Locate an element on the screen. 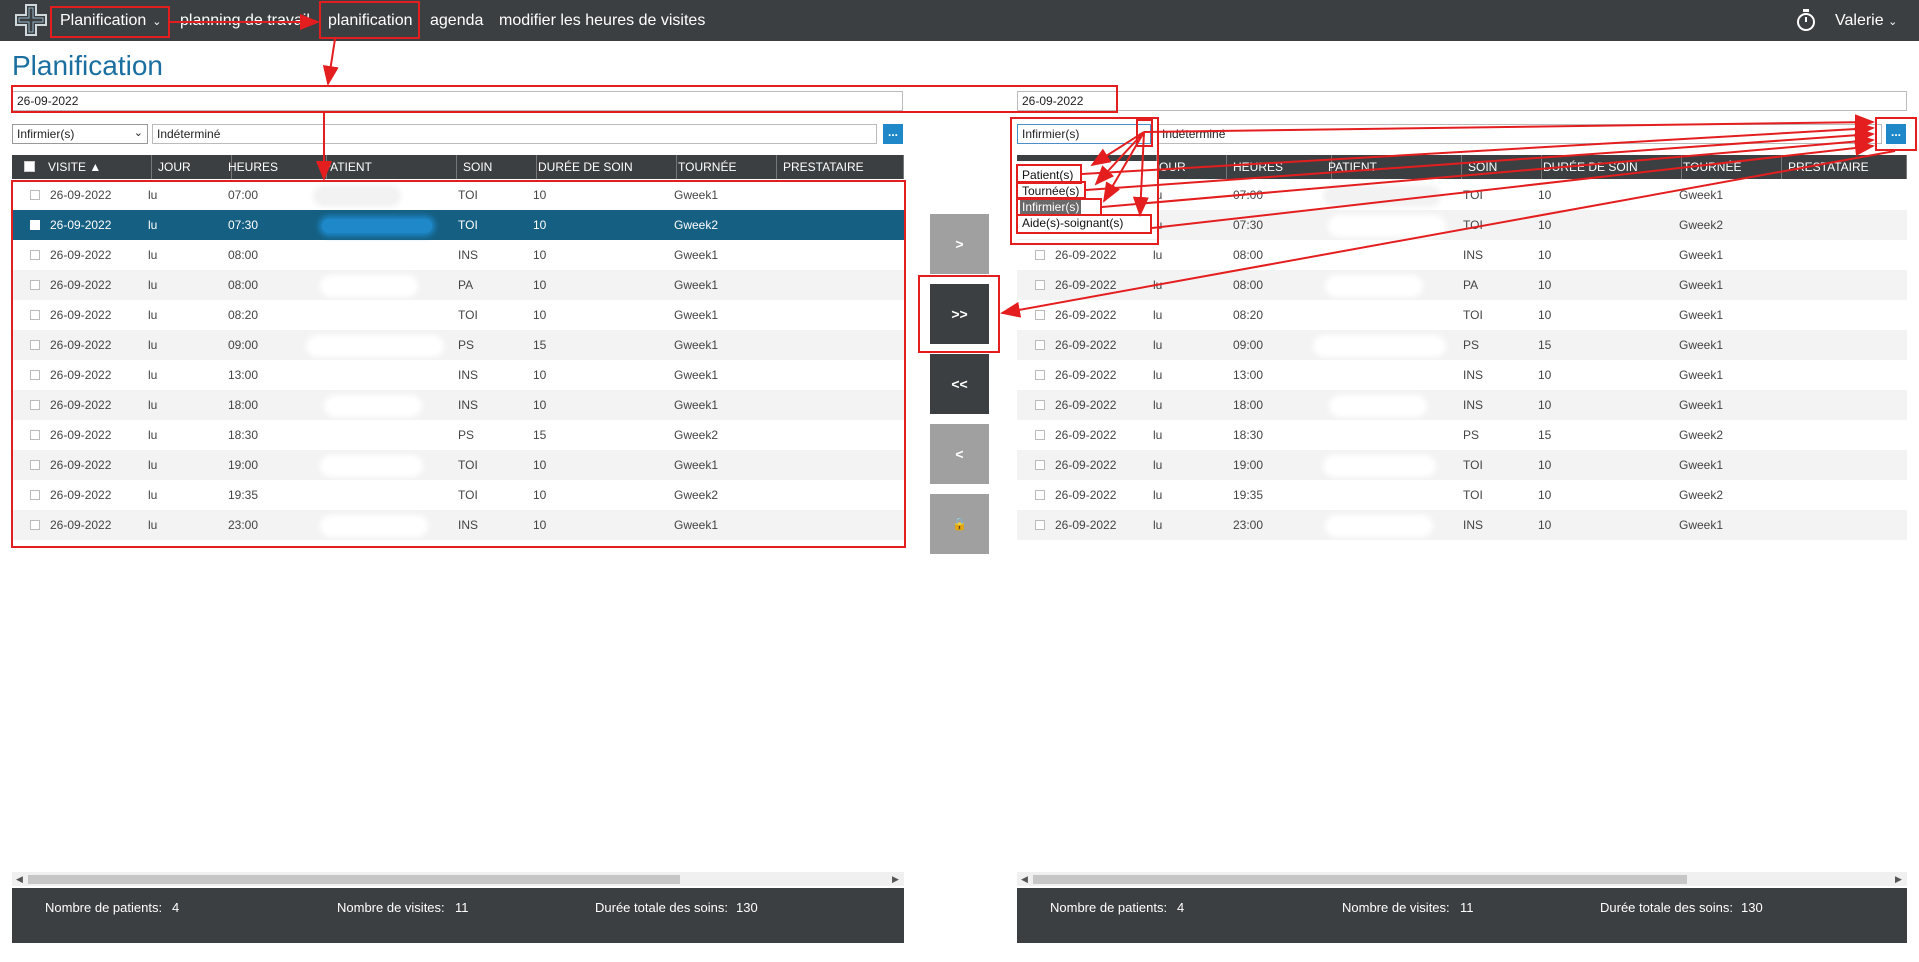 Image resolution: width=1919 pixels, height=962 pixels. nav-link-planification: planification is located at coordinates (370, 20).